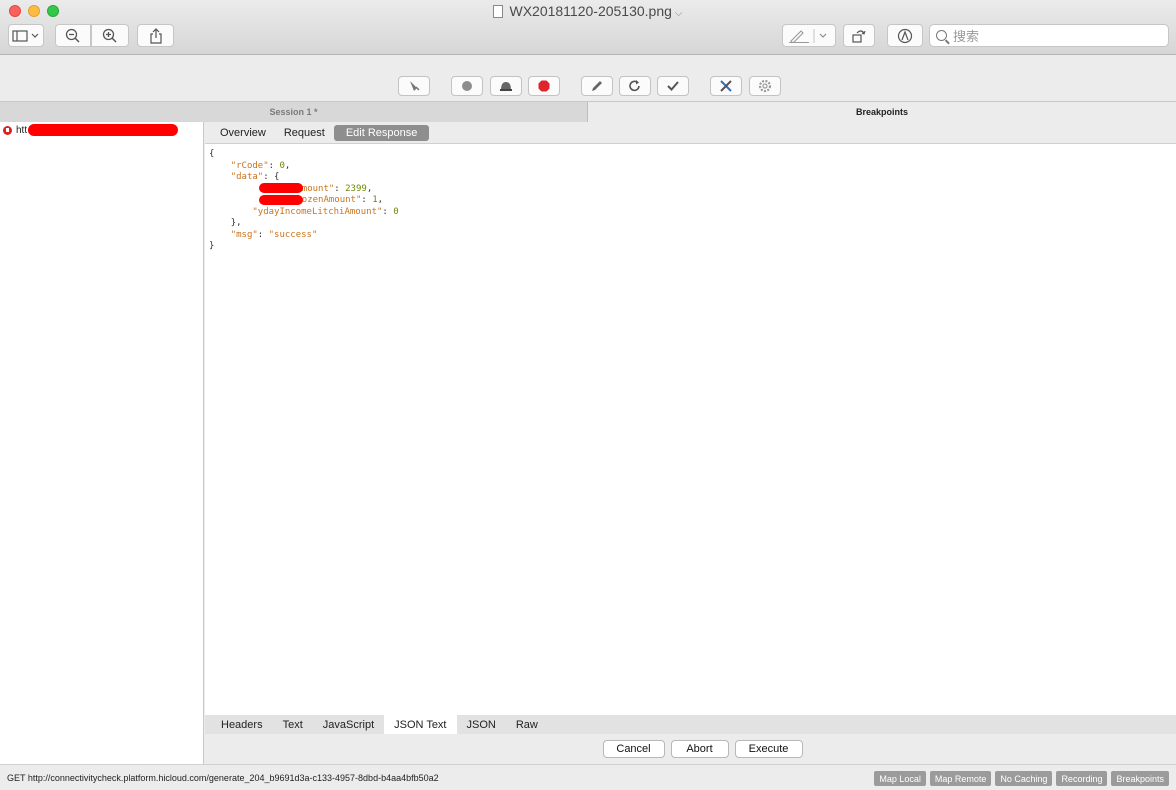 The height and width of the screenshot is (790, 1176). I want to click on editor-line: "ydayIncomeLitchiAmount": 0, so click(325, 211).